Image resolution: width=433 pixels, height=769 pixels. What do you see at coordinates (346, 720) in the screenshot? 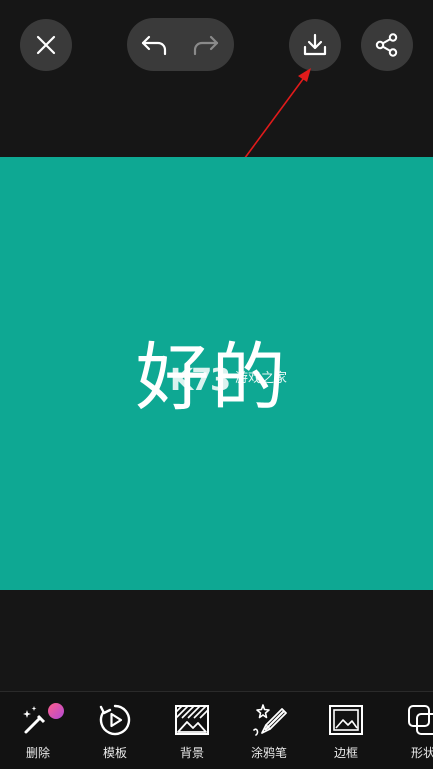
I see `frame-icon` at bounding box center [346, 720].